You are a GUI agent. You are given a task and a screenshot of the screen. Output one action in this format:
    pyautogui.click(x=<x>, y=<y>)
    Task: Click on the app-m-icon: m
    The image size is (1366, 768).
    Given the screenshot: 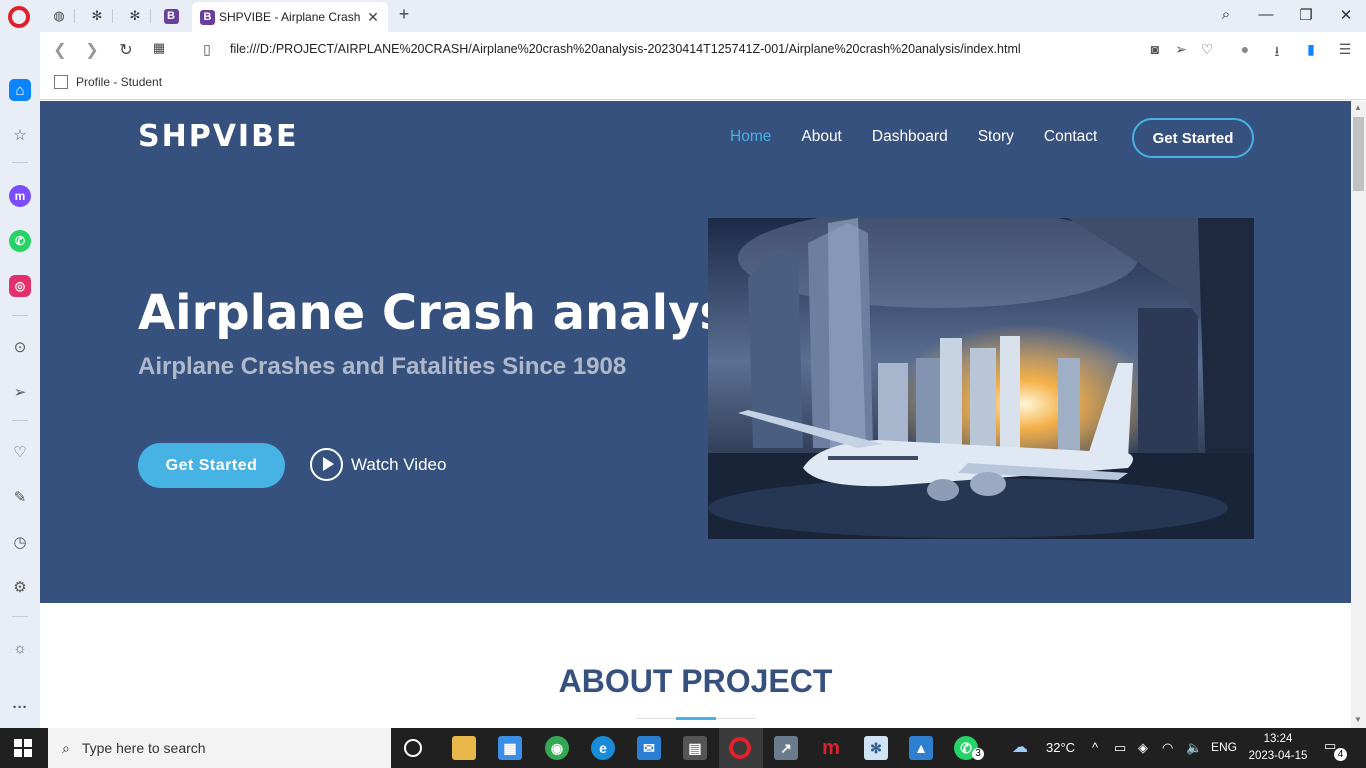 What is the action you would take?
    pyautogui.click(x=831, y=748)
    